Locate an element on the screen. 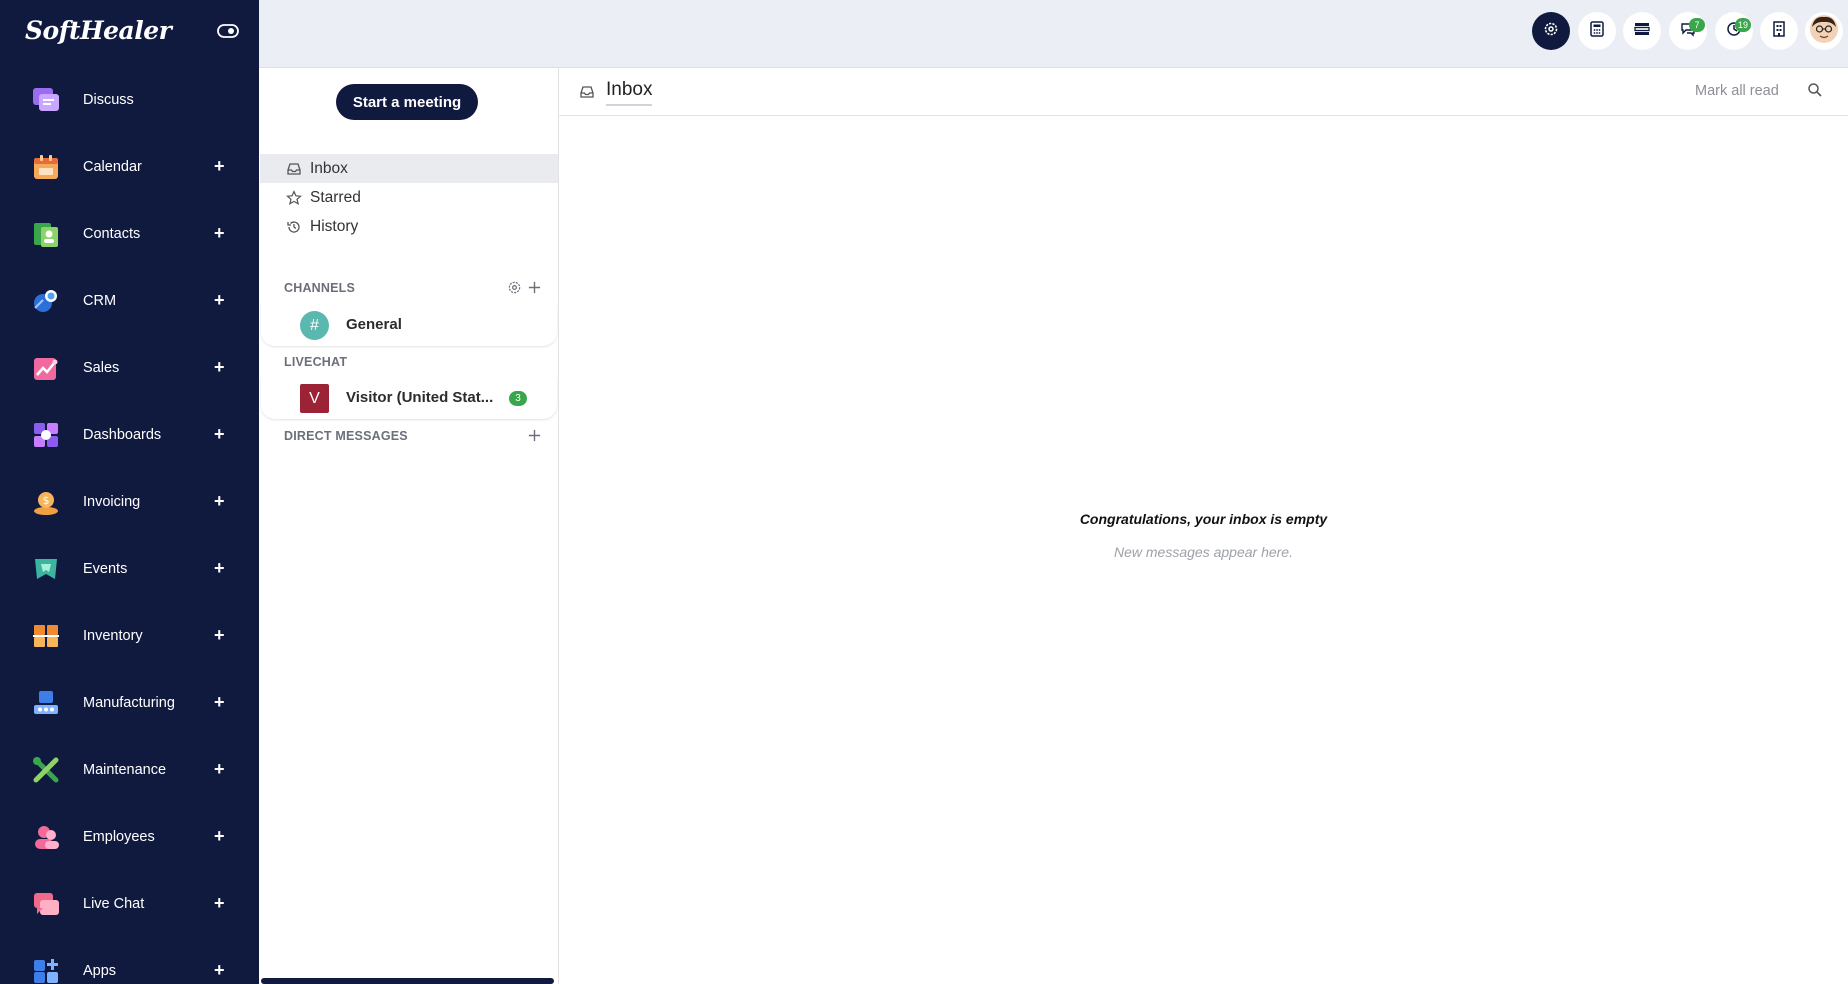 The image size is (1848, 984). calculator-icon is located at coordinates (1597, 31).